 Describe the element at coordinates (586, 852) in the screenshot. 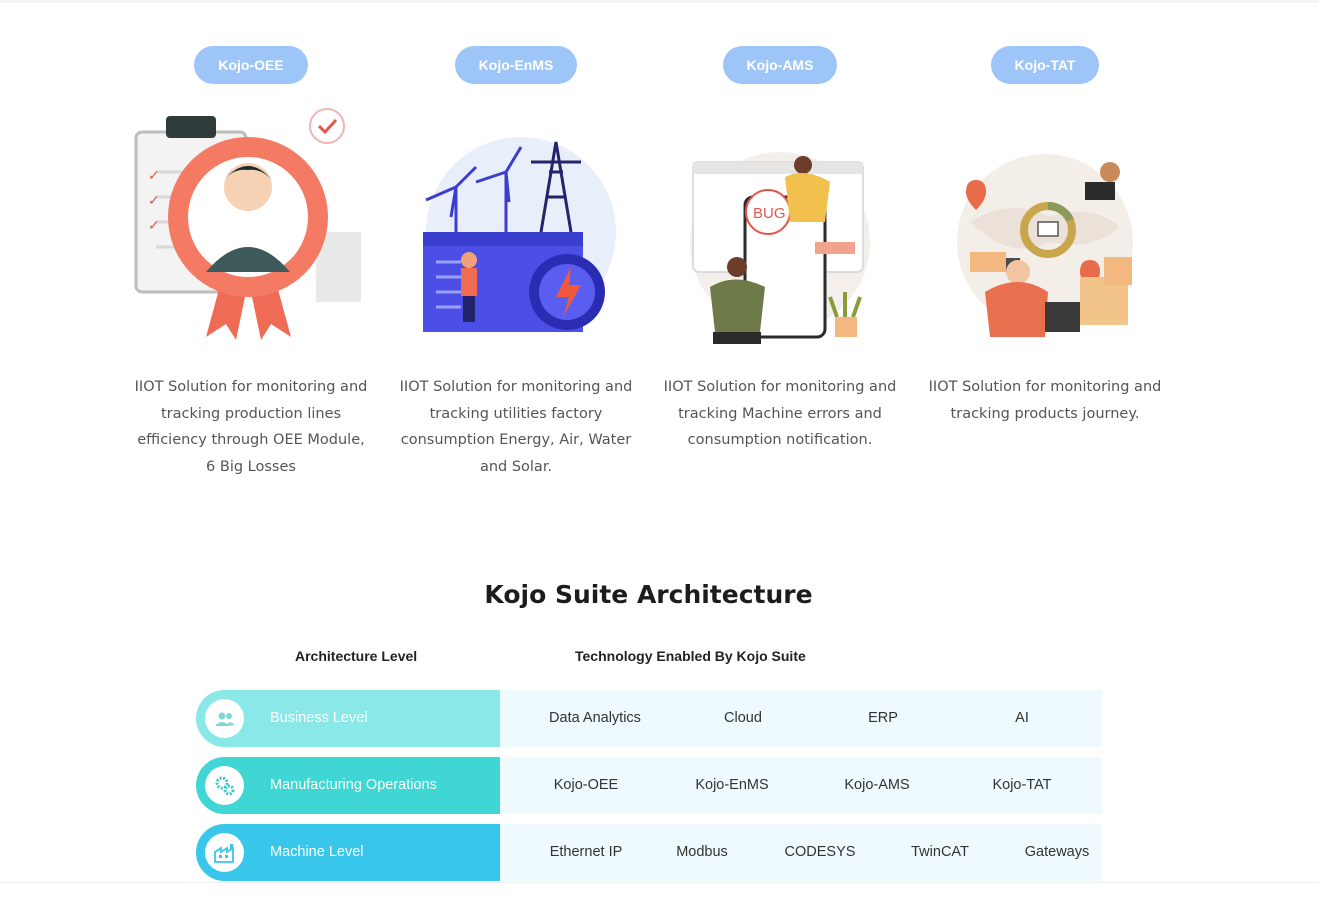

I see `tech-item: Ethernet IP` at that location.